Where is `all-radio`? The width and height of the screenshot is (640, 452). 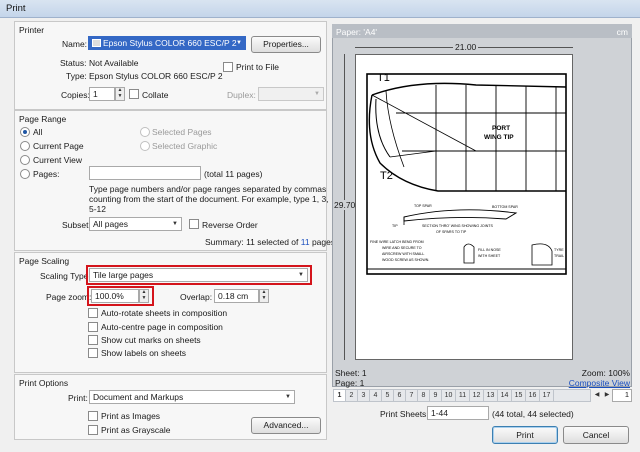 all-radio is located at coordinates (25, 132).